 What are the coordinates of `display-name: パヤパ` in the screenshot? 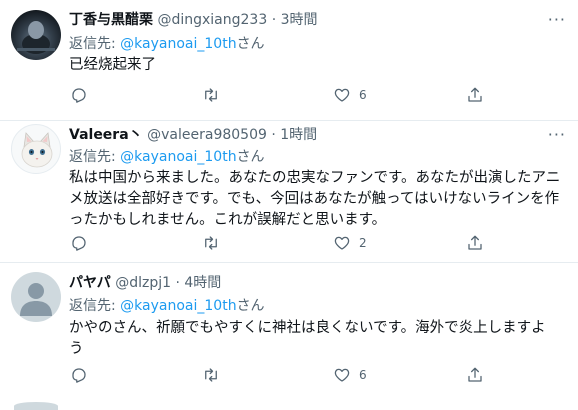 It's located at (90, 283).